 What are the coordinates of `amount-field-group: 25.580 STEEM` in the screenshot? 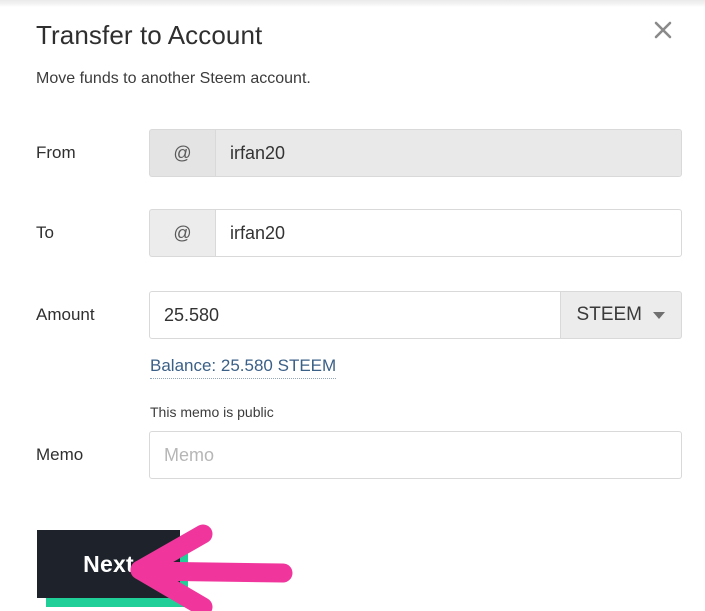 It's located at (415, 315).